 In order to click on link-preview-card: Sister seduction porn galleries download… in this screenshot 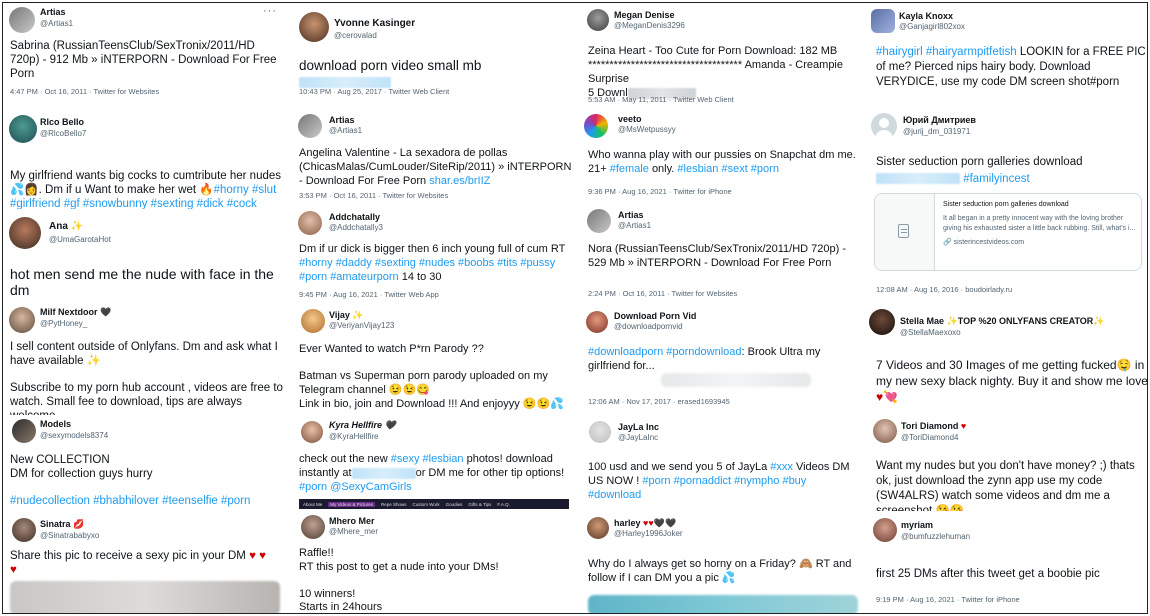, I will do `click(1008, 232)`.